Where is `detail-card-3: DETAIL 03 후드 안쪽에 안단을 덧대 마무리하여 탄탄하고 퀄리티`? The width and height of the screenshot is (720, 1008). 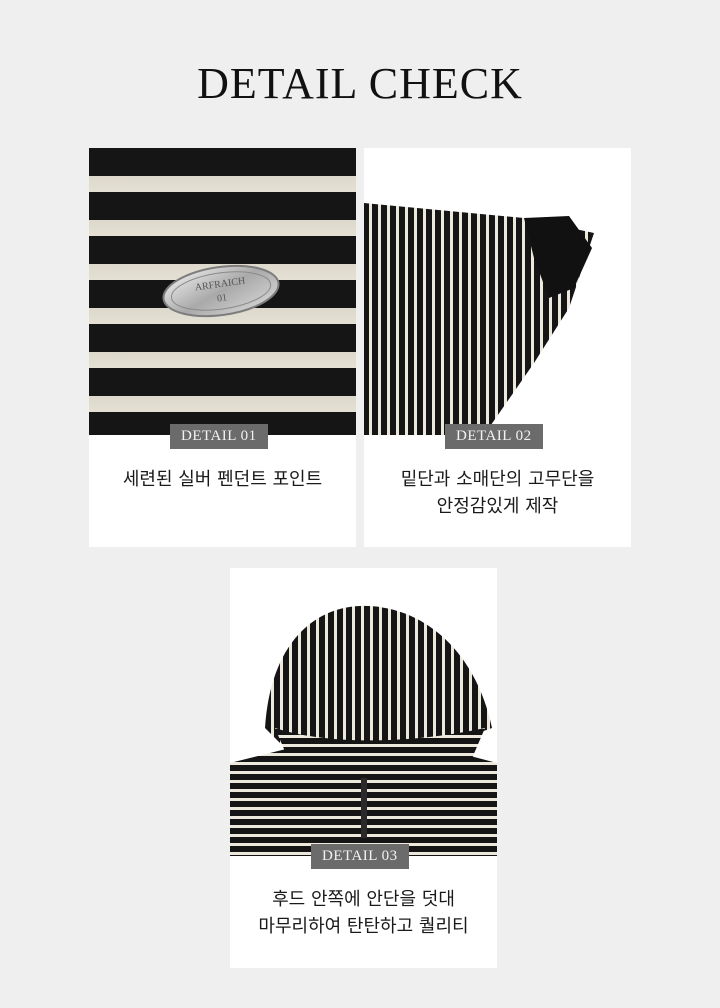
detail-card-3: DETAIL 03 후드 안쪽에 안단을 덧대 마무리하여 탄탄하고 퀄리티 is located at coordinates (363, 768).